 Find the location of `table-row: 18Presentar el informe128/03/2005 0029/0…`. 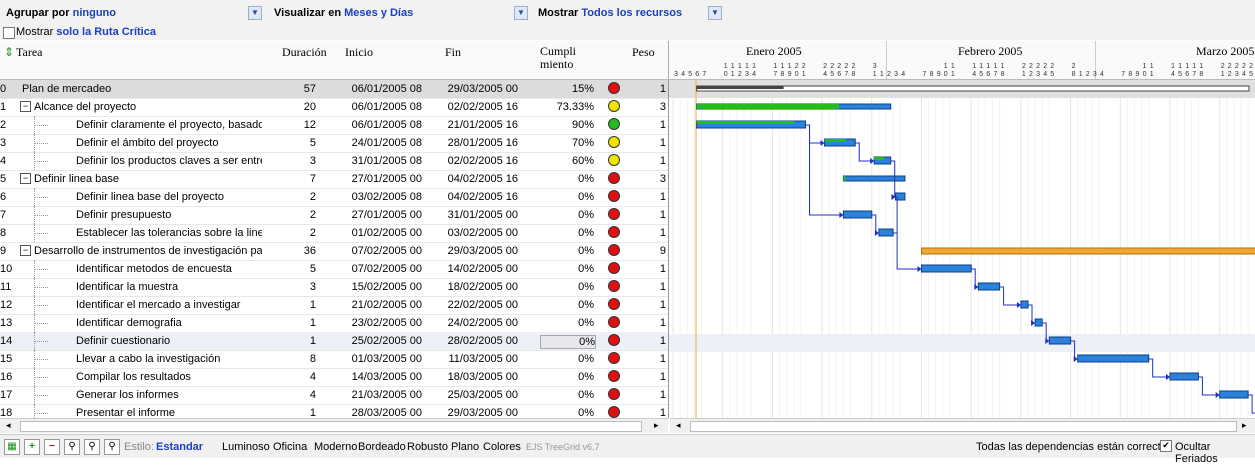

table-row: 18Presentar el informe128/03/2005 0029/0… is located at coordinates (334, 411).